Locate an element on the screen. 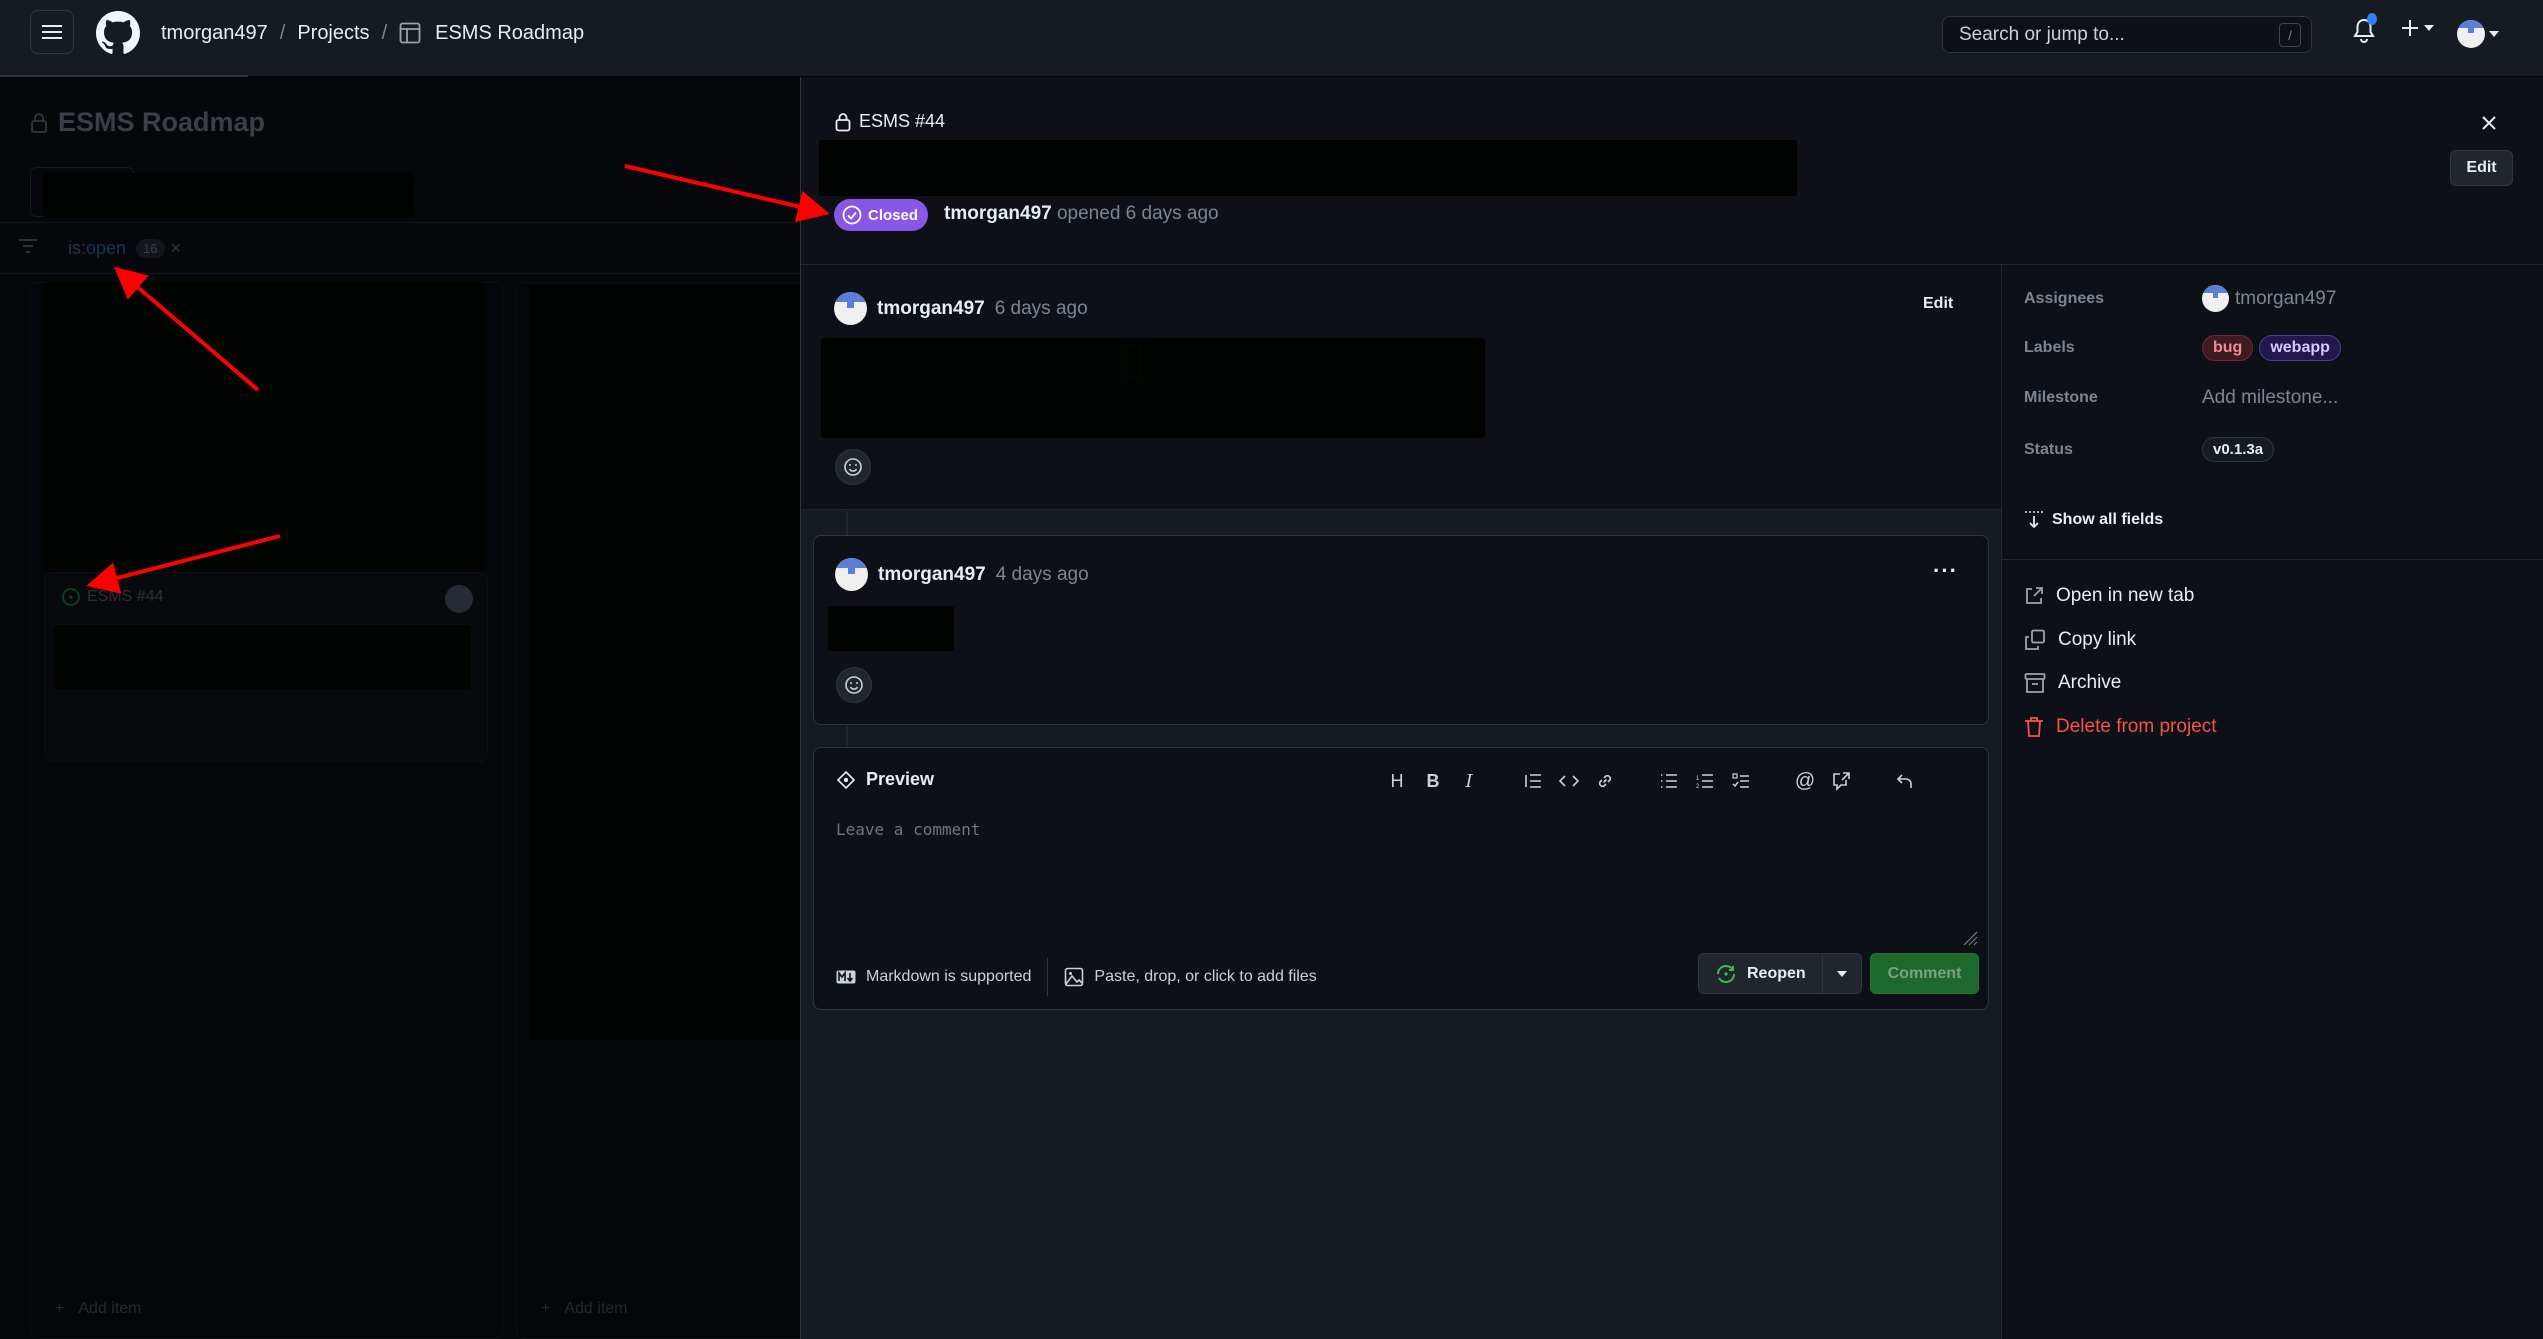 The height and width of the screenshot is (1339, 2543). reopen-button: Reopen is located at coordinates (1761, 973).